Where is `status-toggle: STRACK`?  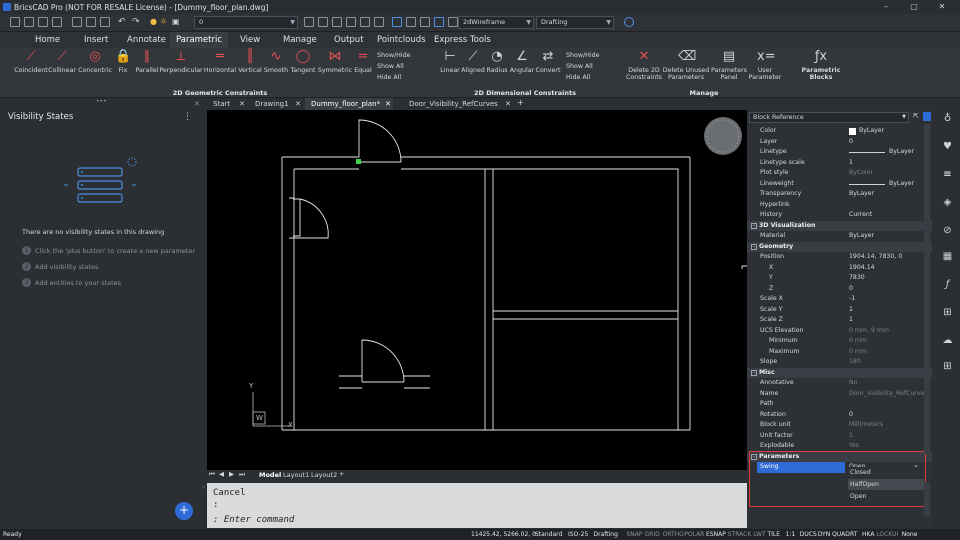
status-toggle: STRACK is located at coordinates (740, 534).